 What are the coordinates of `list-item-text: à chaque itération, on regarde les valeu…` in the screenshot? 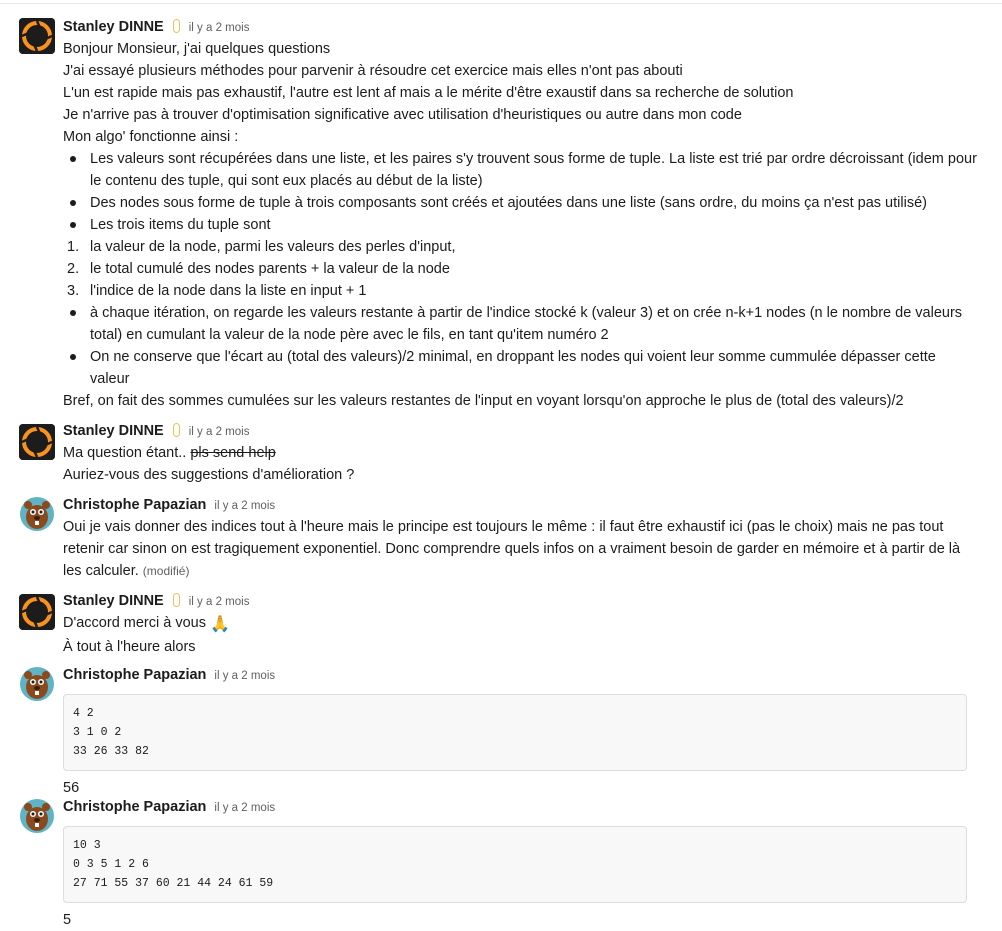 It's located at (526, 313).